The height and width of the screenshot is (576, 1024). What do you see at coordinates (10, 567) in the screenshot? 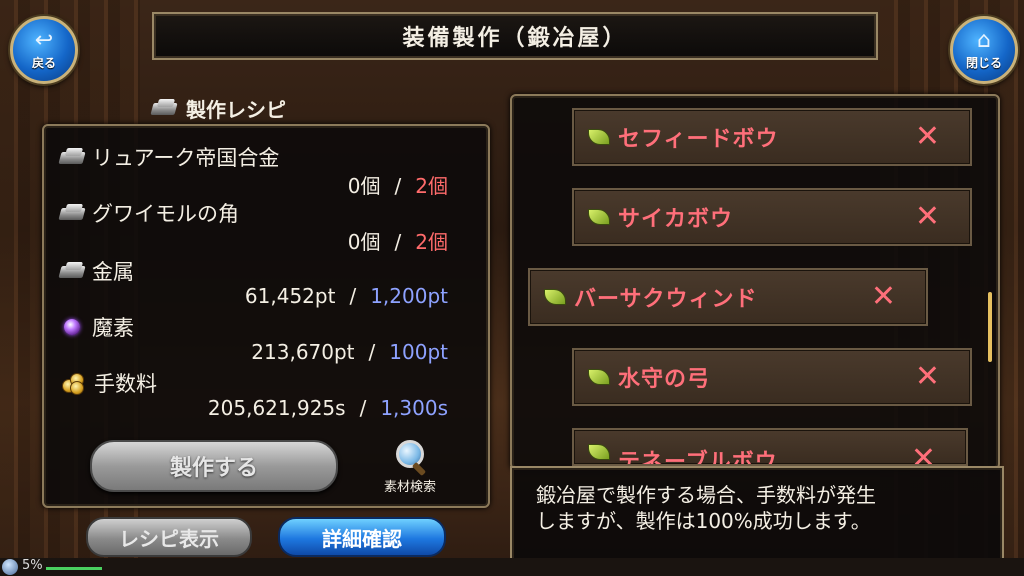
I see `battery-icon` at bounding box center [10, 567].